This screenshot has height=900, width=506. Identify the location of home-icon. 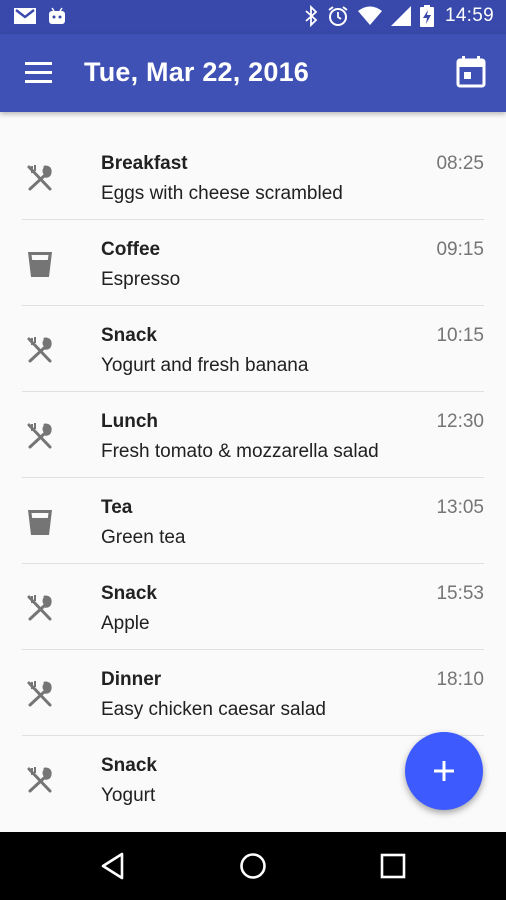
(253, 866).